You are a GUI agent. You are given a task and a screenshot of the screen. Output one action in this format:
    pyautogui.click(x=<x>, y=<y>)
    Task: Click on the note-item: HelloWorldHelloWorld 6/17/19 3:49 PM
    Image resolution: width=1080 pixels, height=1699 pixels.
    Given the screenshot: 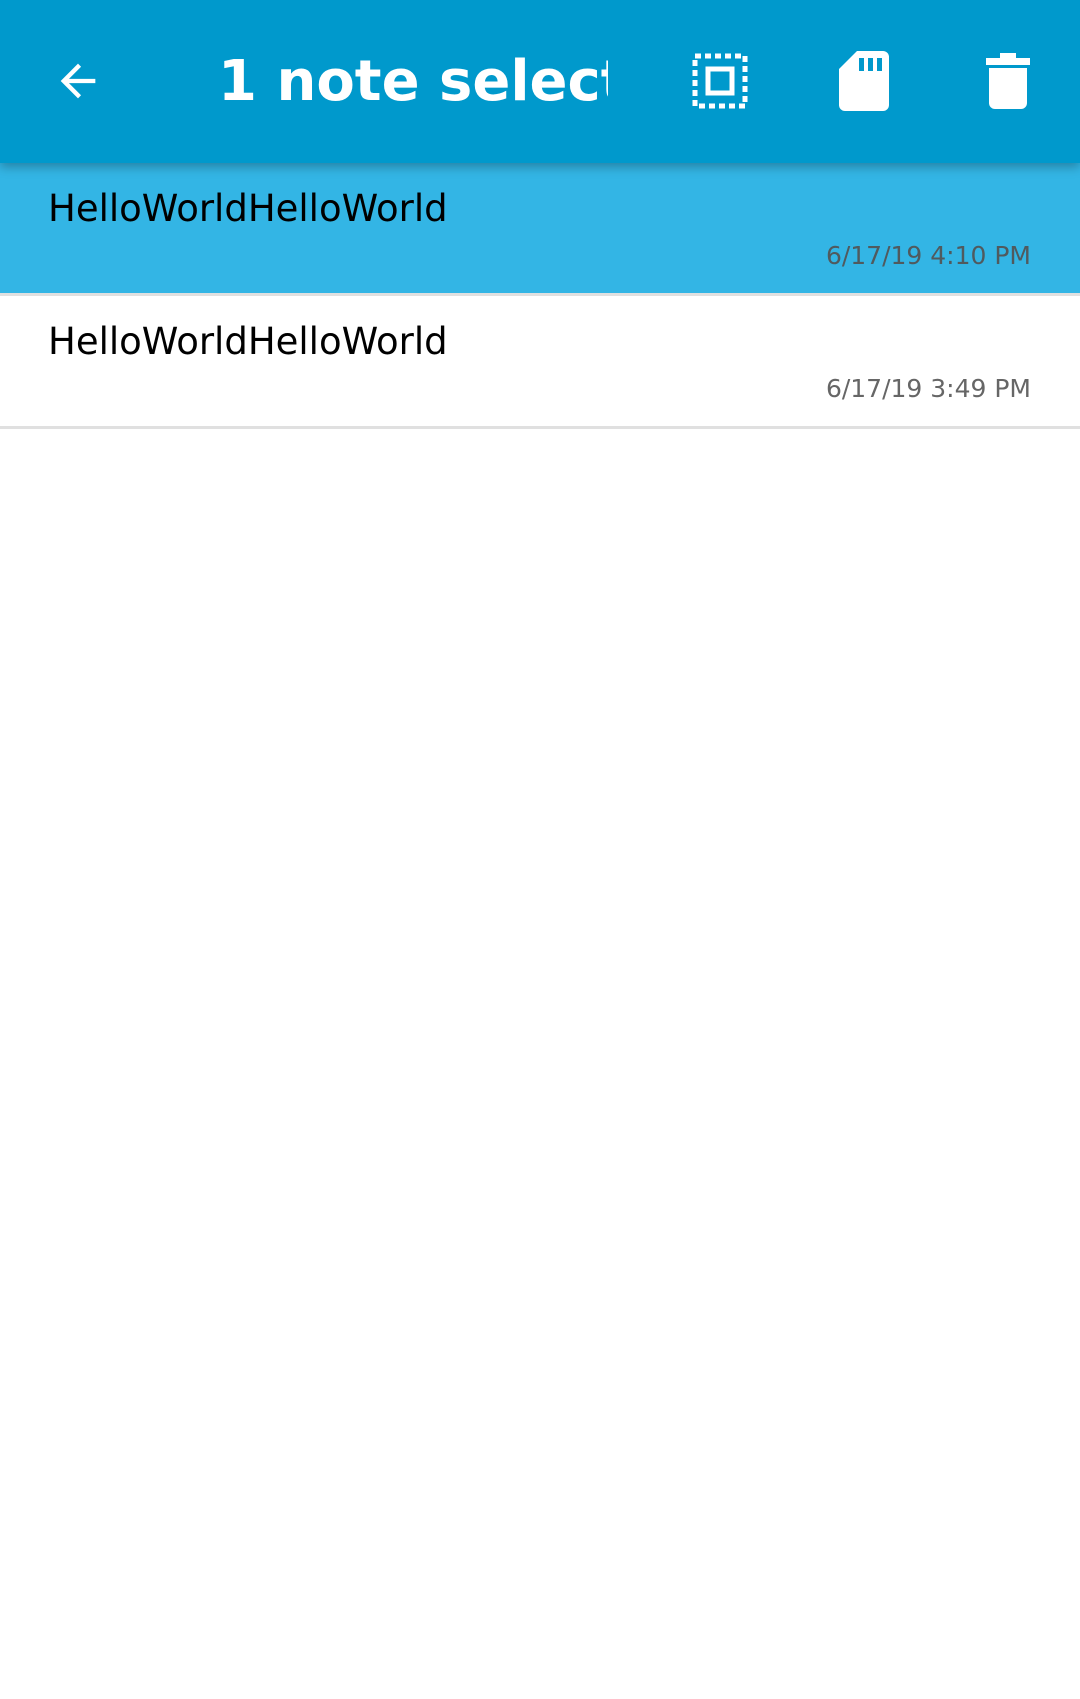 What is the action you would take?
    pyautogui.click(x=540, y=362)
    